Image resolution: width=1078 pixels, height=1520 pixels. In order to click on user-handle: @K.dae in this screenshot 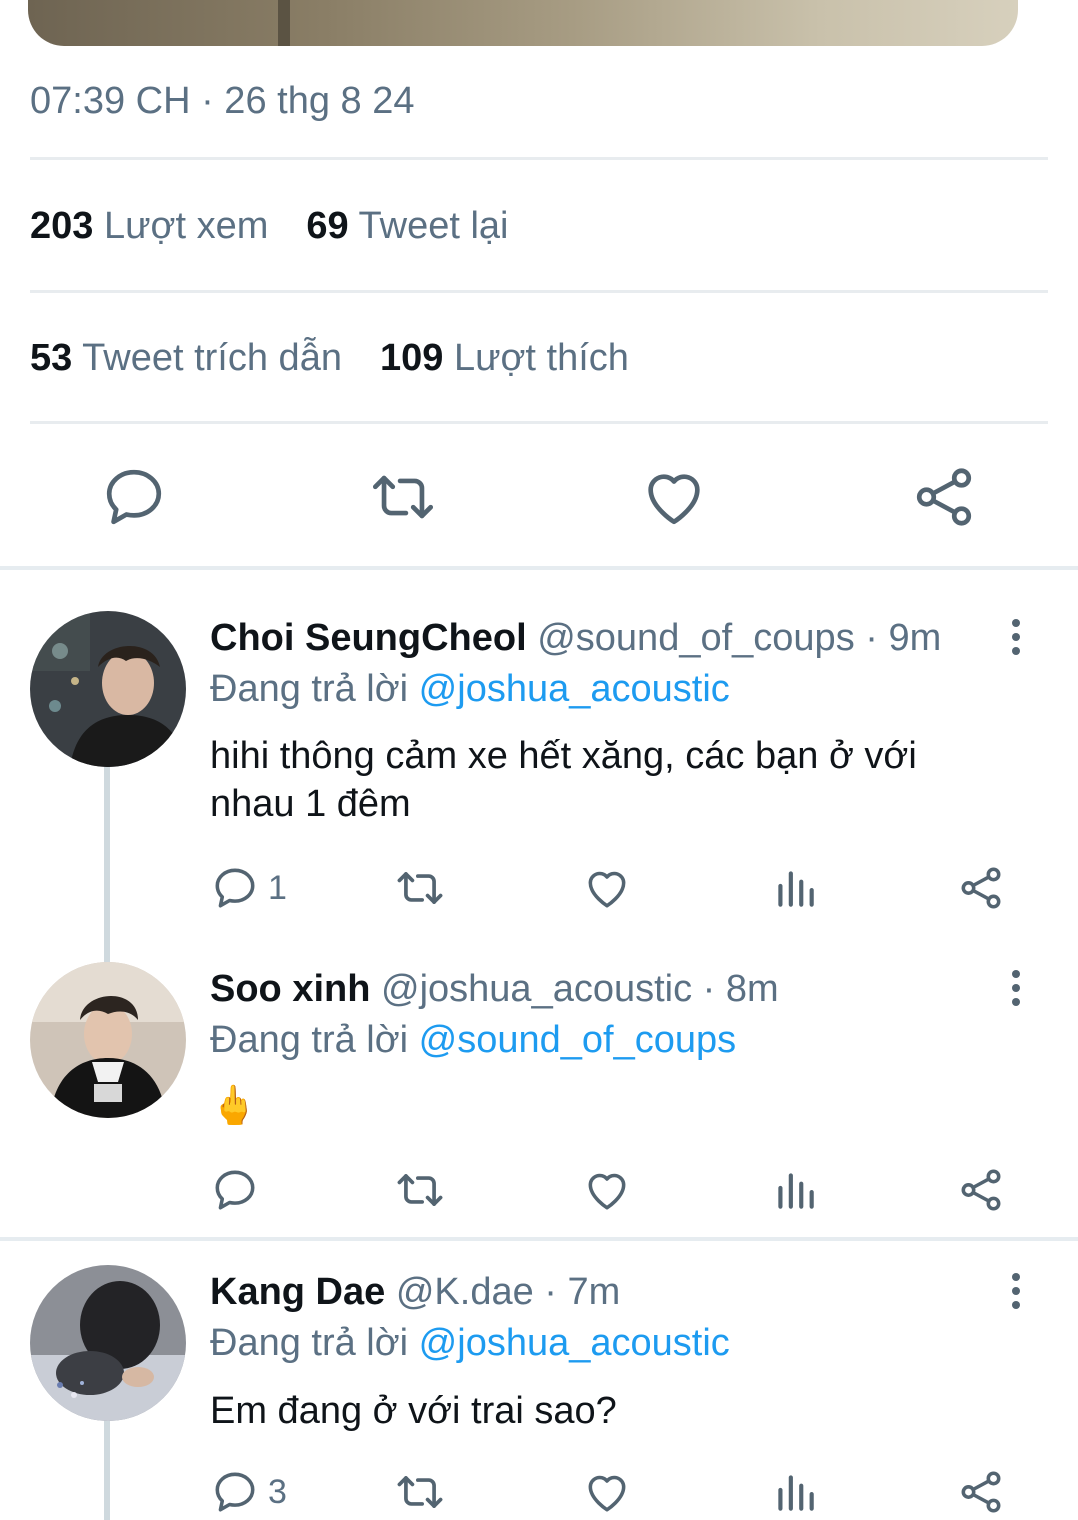, I will do `click(465, 1292)`.